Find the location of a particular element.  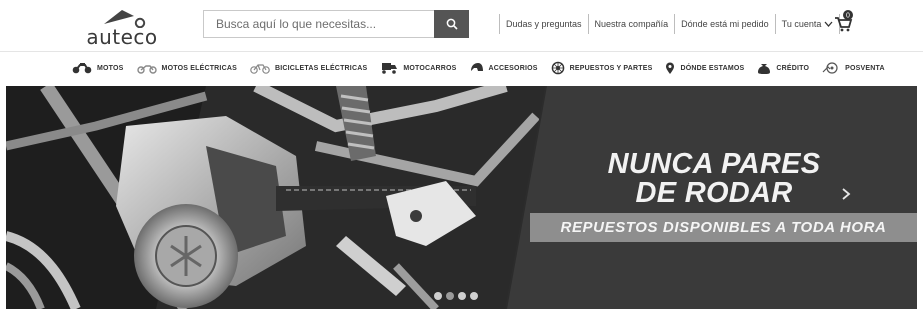

hero-headline-line2: DE RODAR is located at coordinates (714, 193).